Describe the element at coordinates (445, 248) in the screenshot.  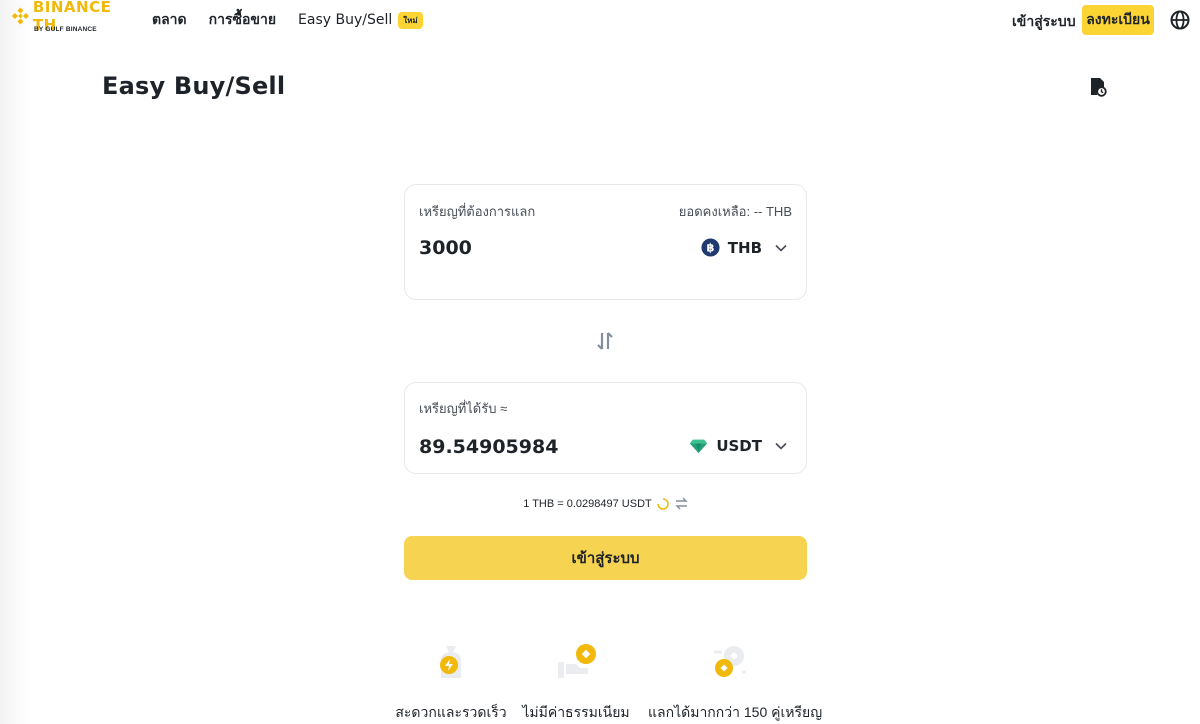
I see `pay-amount-input: 3000` at that location.